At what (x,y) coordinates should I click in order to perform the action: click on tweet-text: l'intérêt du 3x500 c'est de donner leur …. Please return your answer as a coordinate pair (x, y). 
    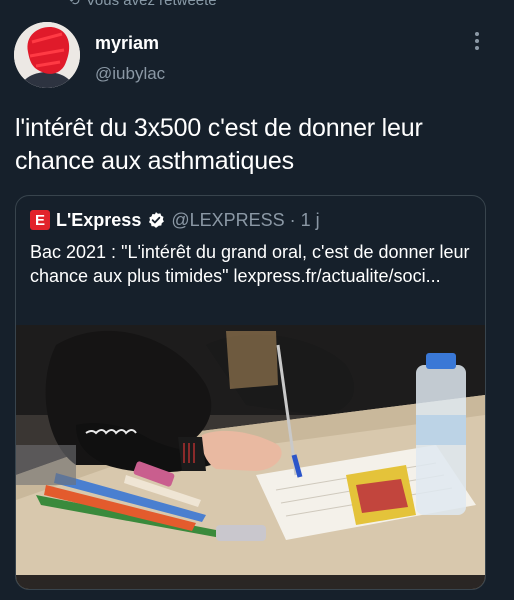
    Looking at the image, I should click on (219, 144).